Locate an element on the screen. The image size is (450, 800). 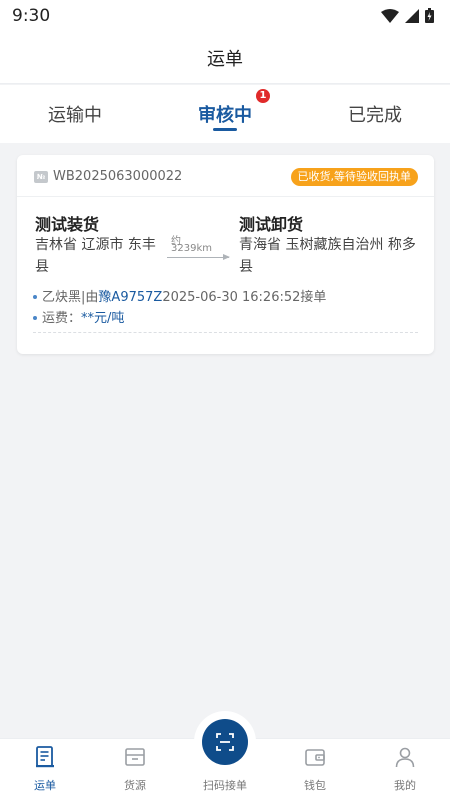
tab-in-transit: 运输中 is located at coordinates (75, 114).